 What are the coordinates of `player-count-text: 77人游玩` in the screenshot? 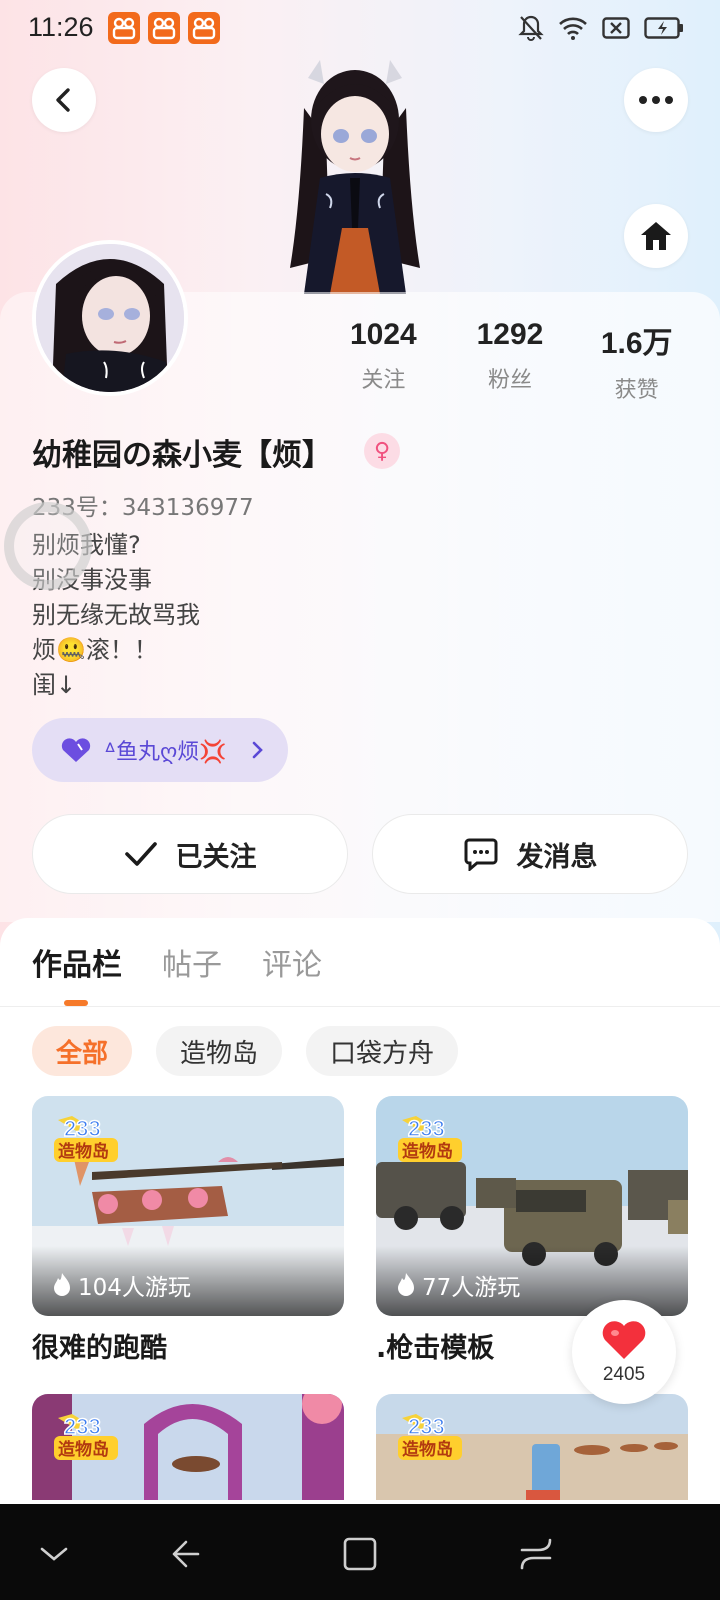 It's located at (471, 1288).